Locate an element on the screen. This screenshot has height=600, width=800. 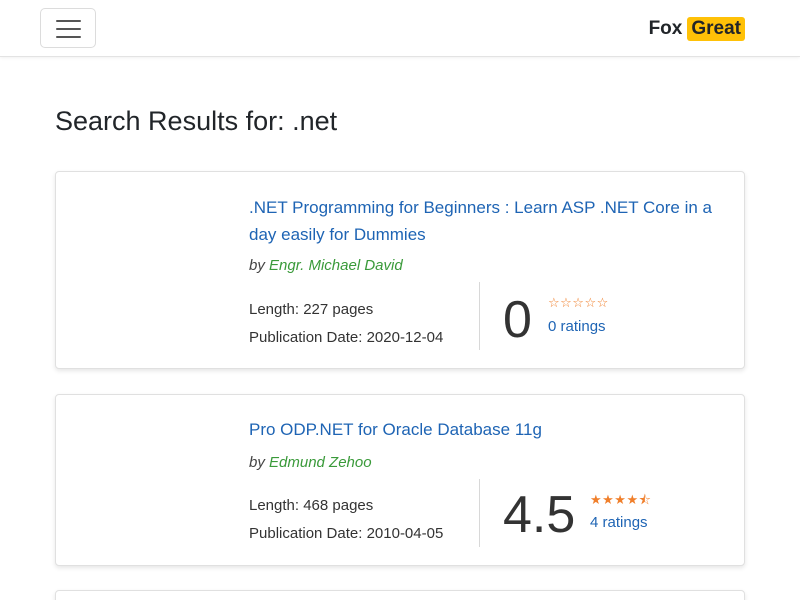
menu-toggle-button is located at coordinates (68, 28).